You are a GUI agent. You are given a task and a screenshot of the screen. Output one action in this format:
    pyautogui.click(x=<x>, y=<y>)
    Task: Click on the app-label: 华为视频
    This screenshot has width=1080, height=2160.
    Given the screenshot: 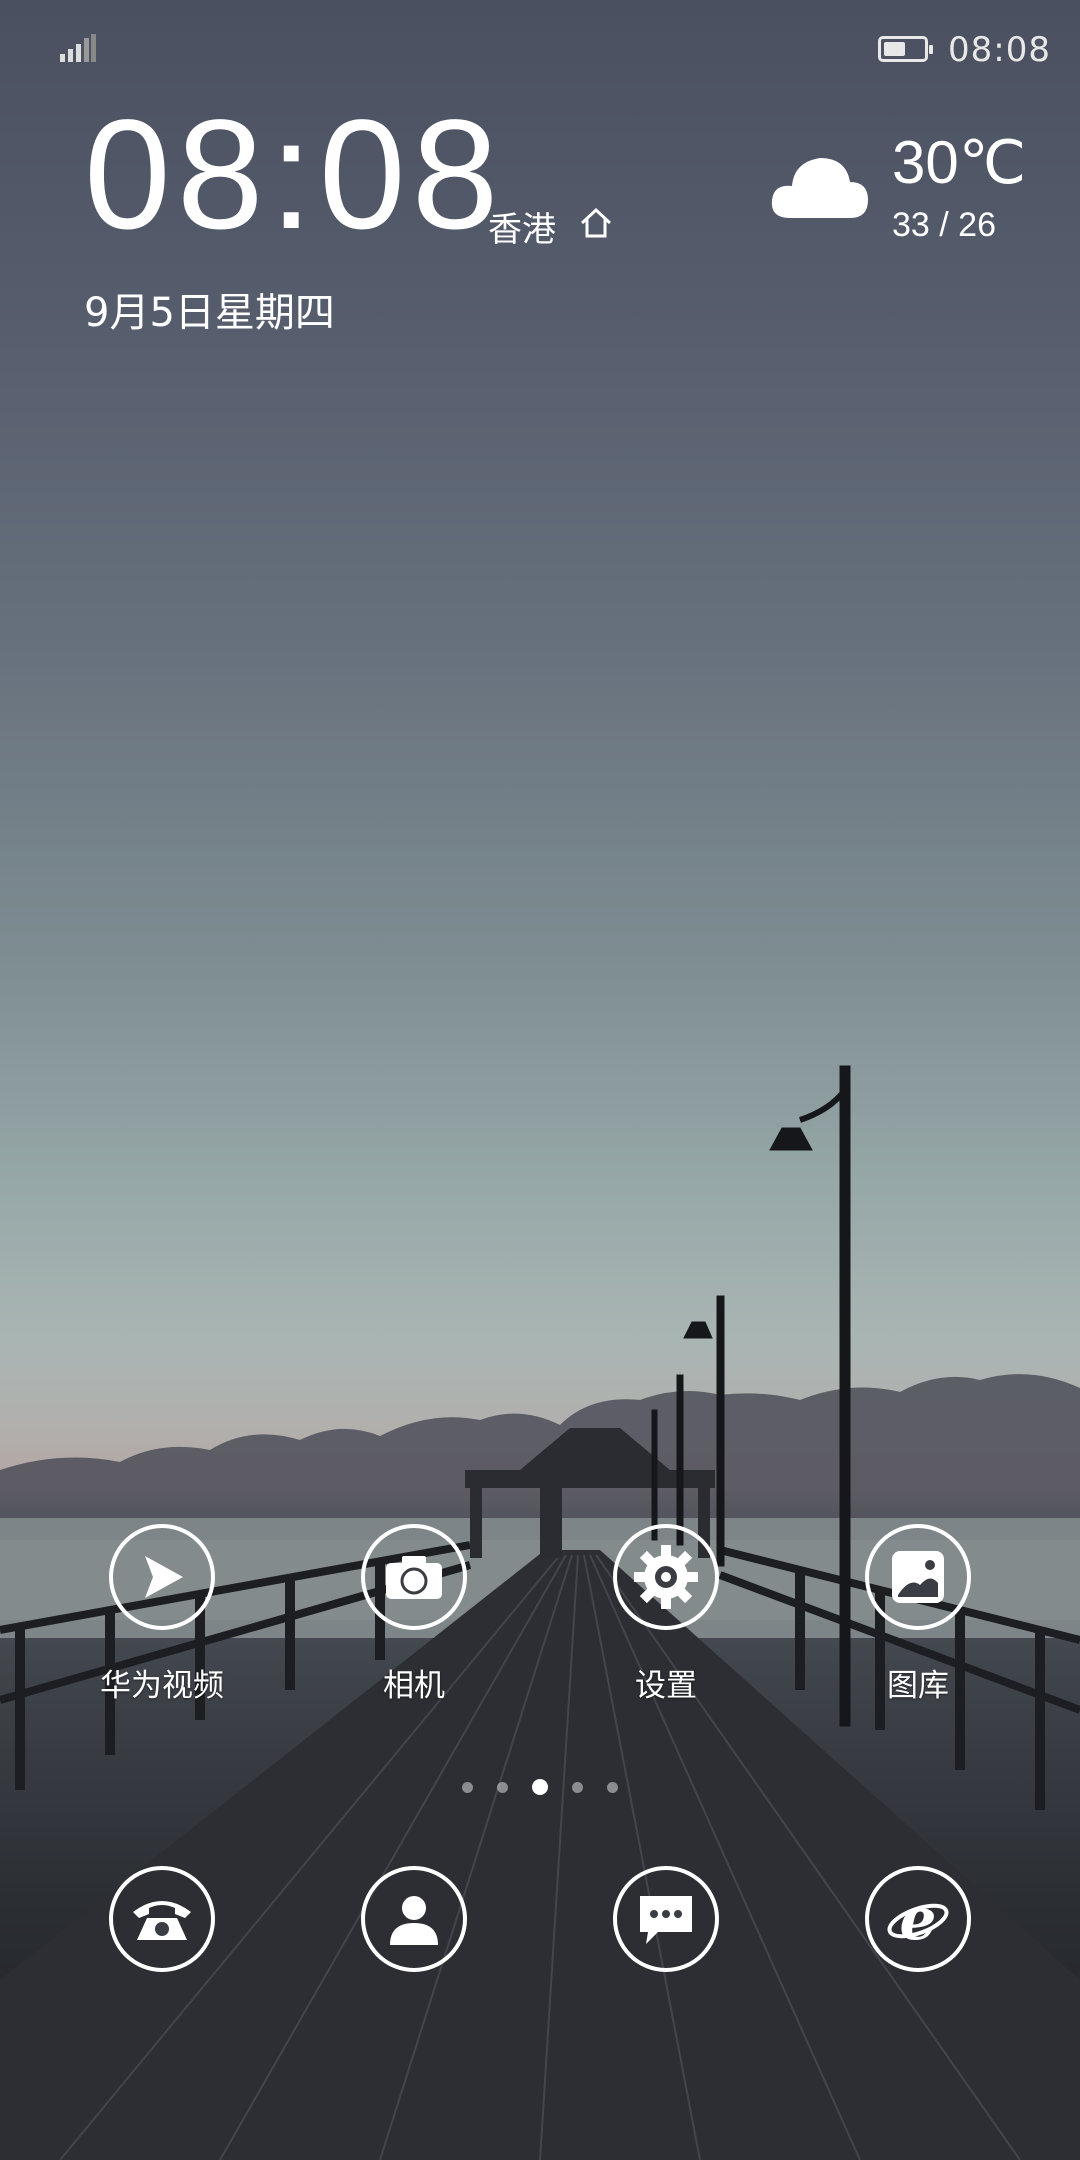 What is the action you would take?
    pyautogui.click(x=162, y=1686)
    